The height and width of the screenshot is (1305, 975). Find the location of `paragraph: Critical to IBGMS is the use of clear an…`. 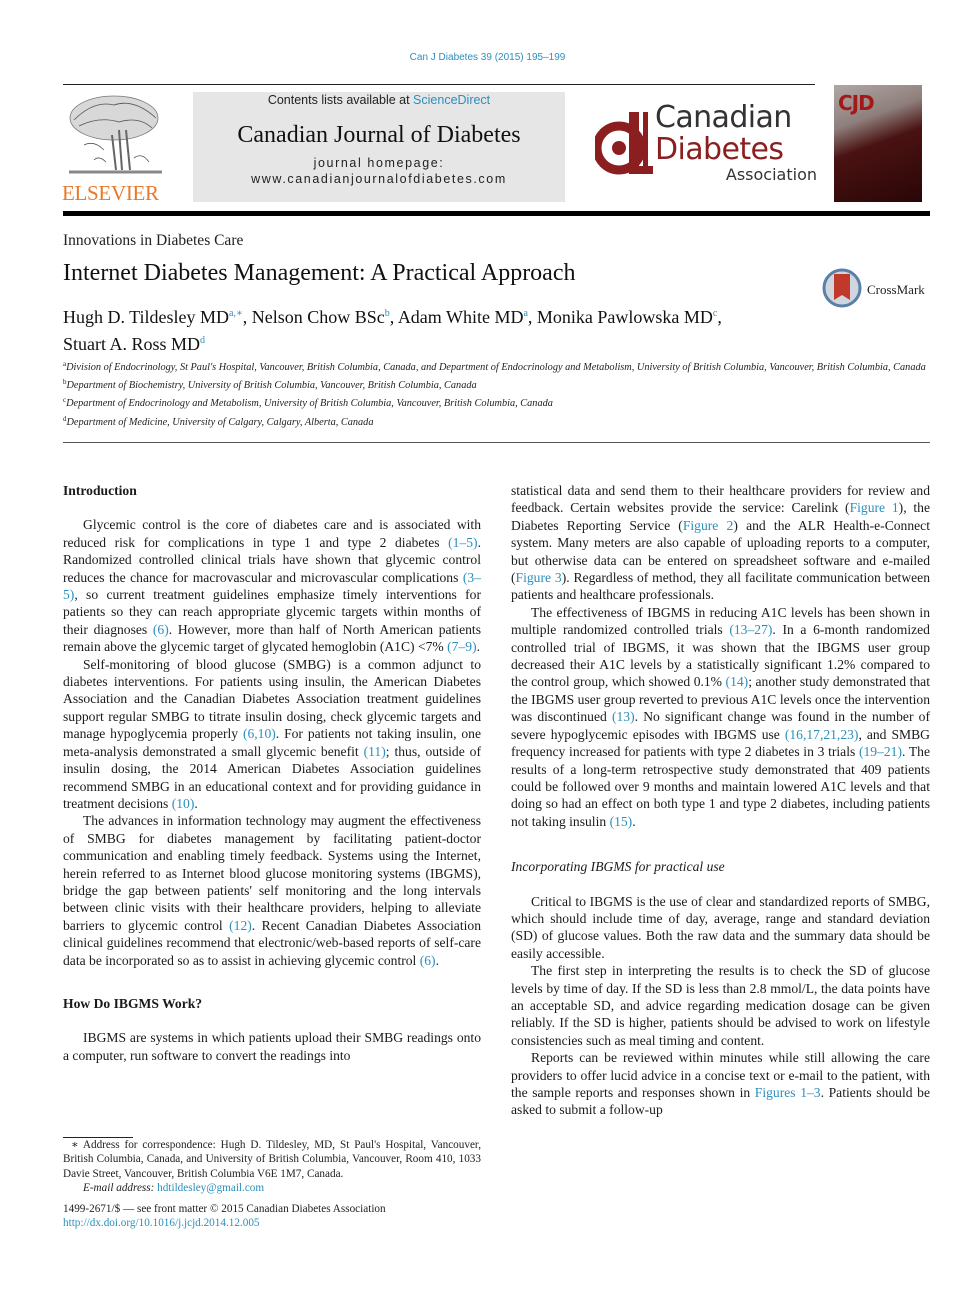

paragraph: Critical to IBGMS is the use of clear an… is located at coordinates (720, 927).